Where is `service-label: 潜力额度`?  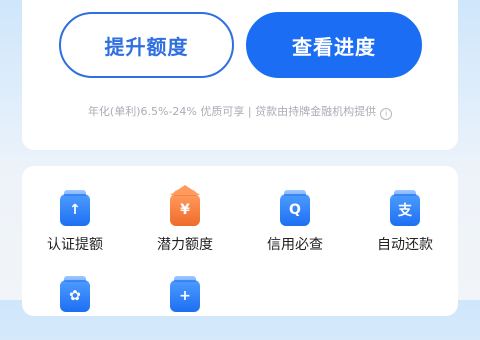 service-label: 潜力额度 is located at coordinates (185, 245).